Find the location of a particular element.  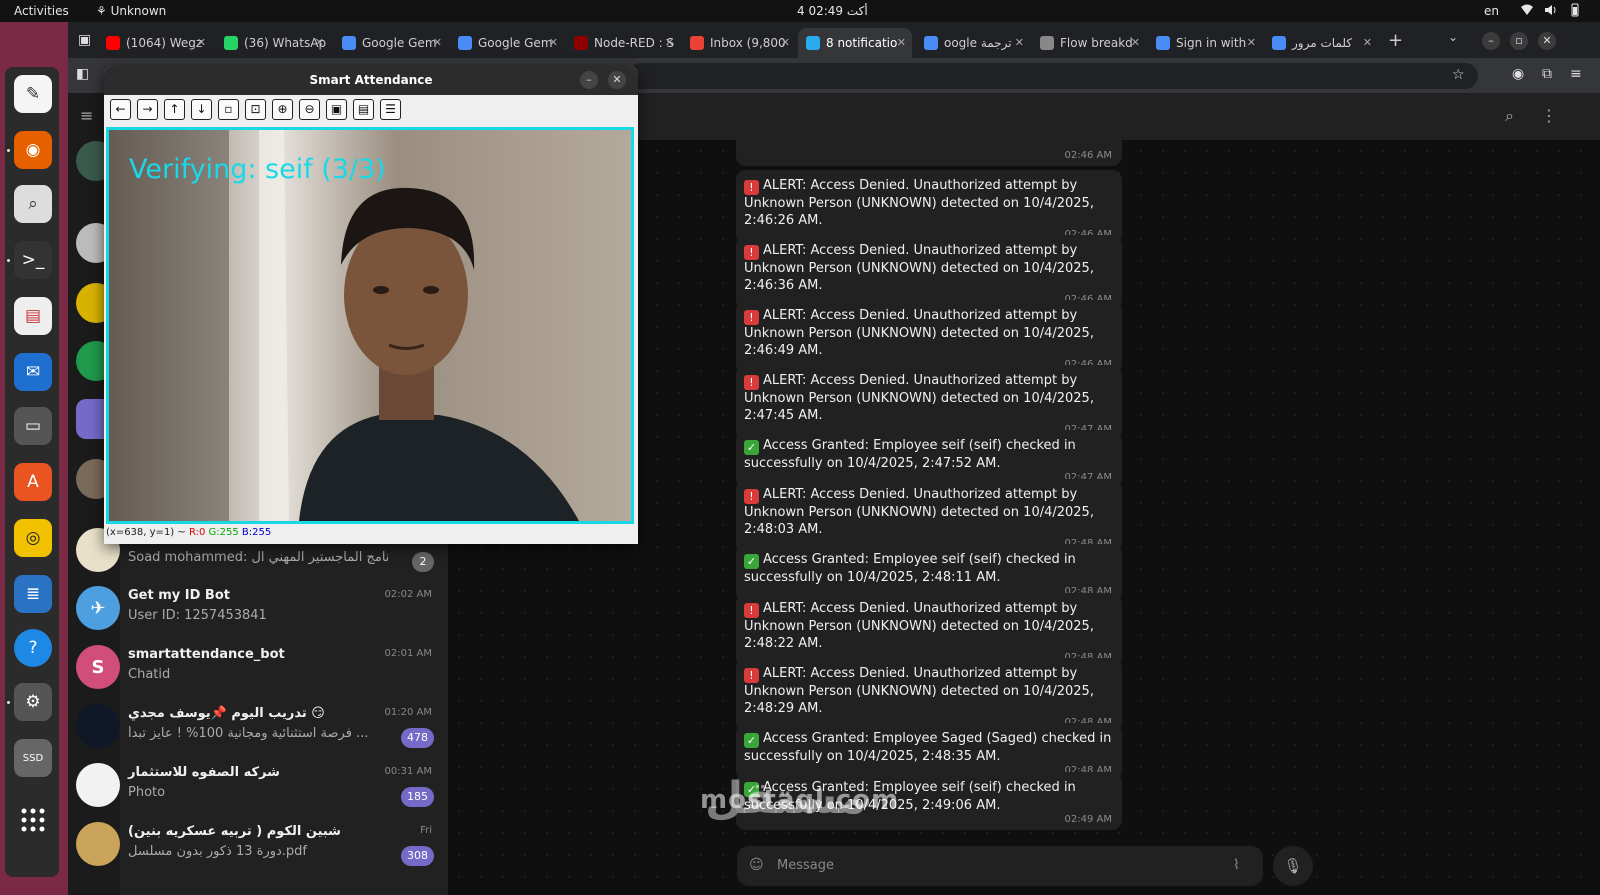

terminal-icon: >_ is located at coordinates (33, 260).